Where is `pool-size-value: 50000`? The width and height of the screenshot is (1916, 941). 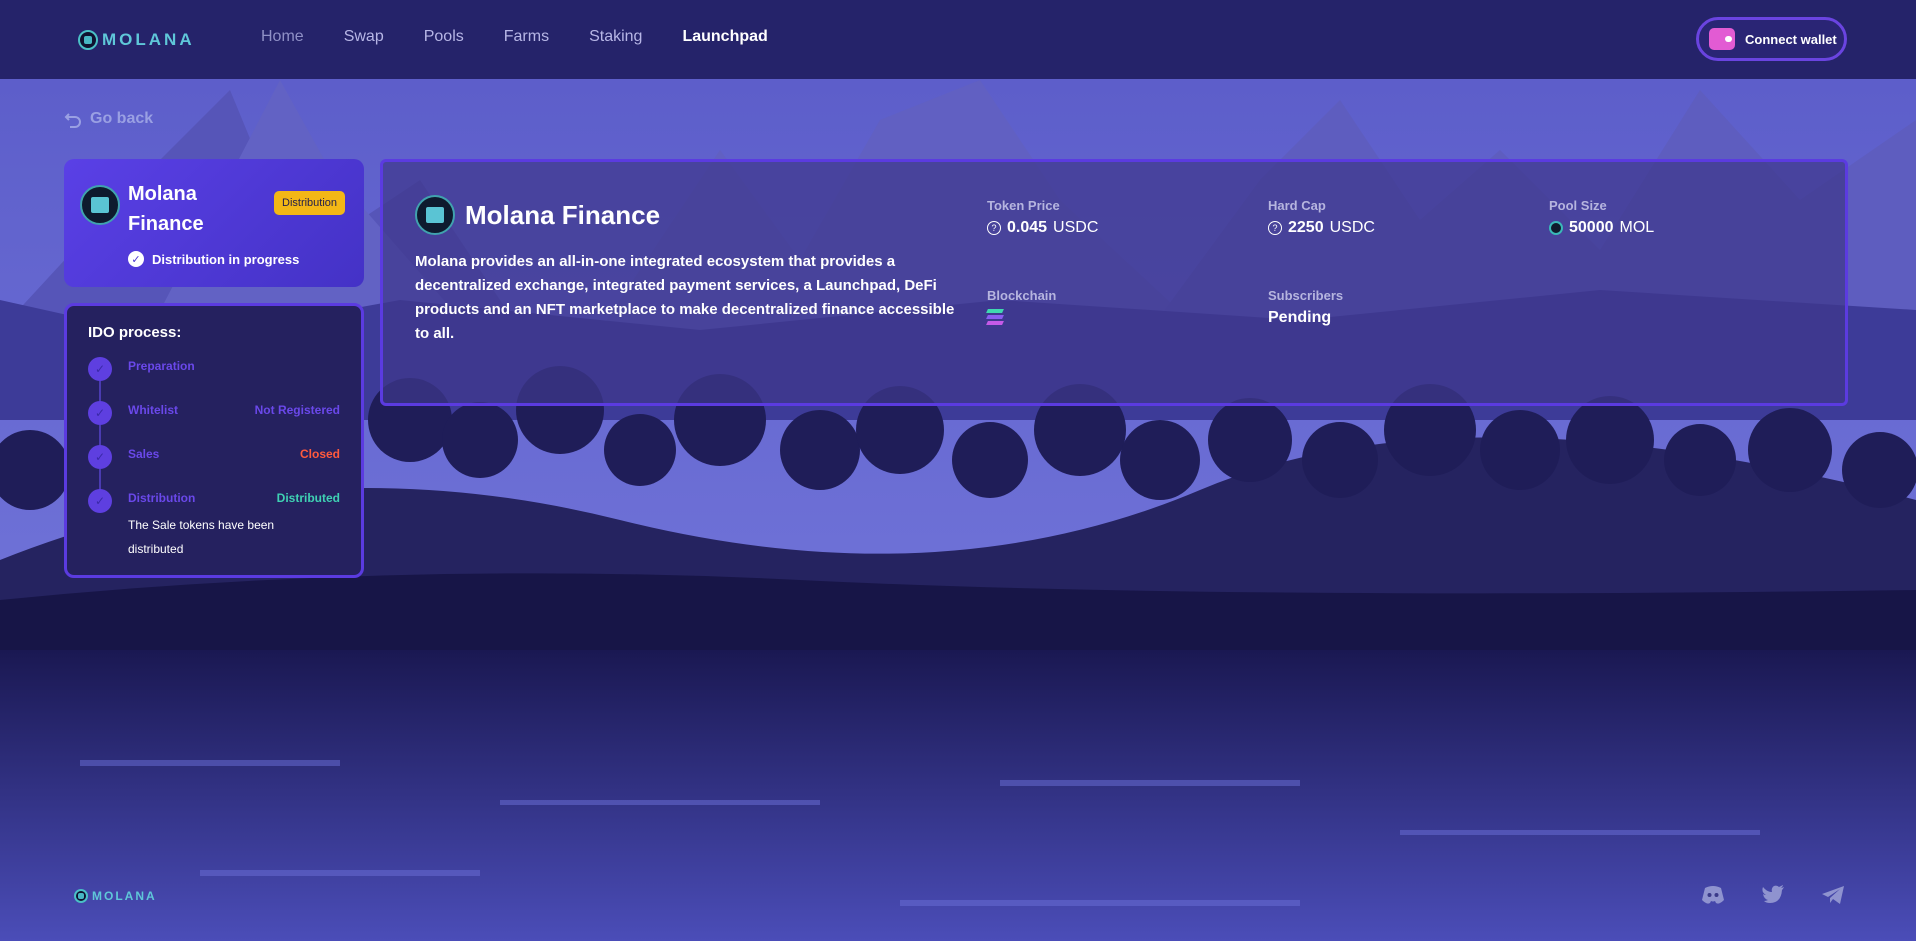
pool-size-value: 50000 is located at coordinates (1591, 227).